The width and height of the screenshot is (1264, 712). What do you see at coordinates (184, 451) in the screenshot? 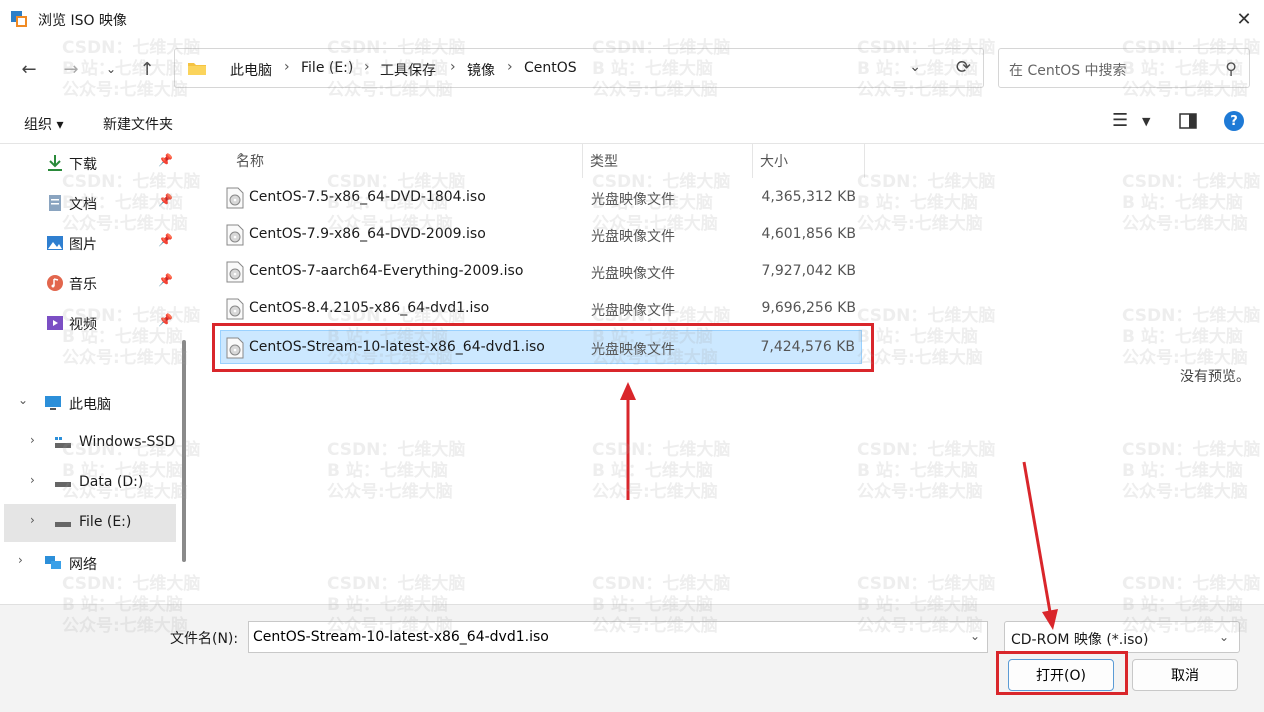
I see `sidebar-scrollbar` at bounding box center [184, 451].